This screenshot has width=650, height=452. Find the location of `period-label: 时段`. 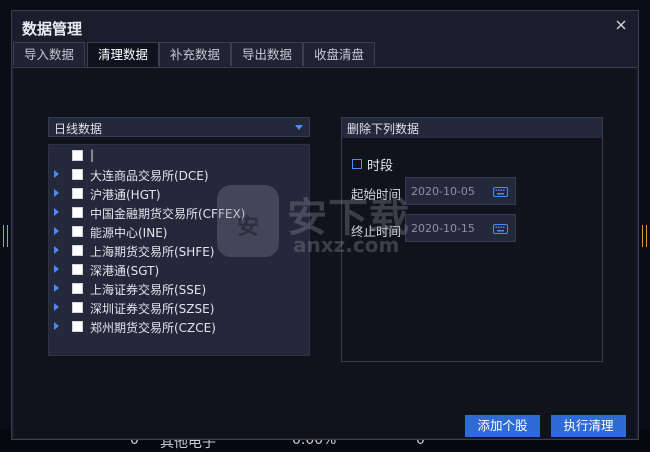

period-label: 时段 is located at coordinates (380, 166).